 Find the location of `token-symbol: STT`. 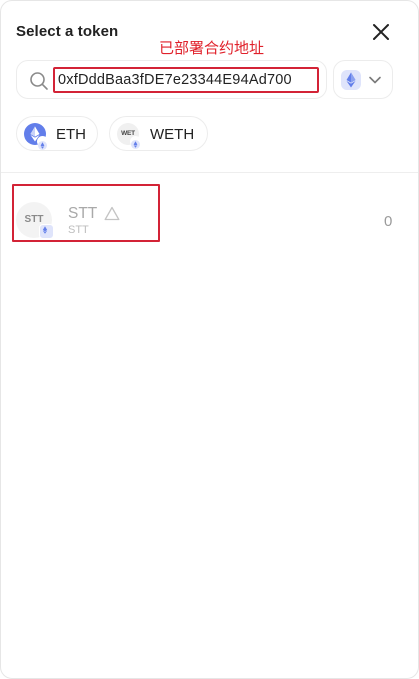

token-symbol: STT is located at coordinates (78, 230).